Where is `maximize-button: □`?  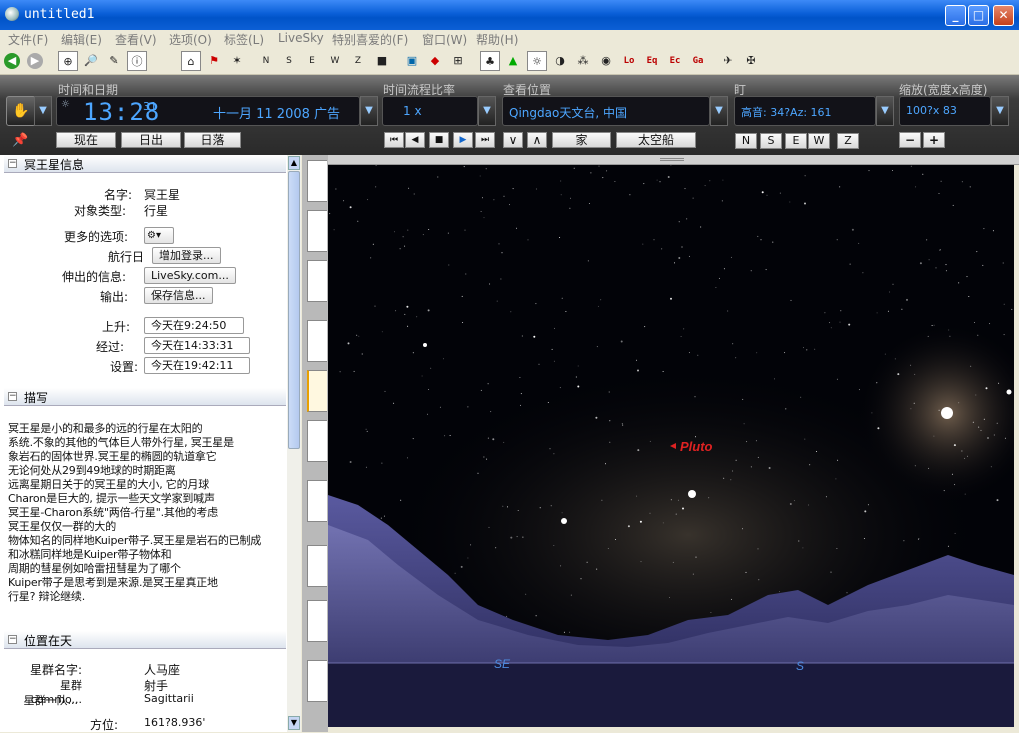 maximize-button: □ is located at coordinates (978, 15).